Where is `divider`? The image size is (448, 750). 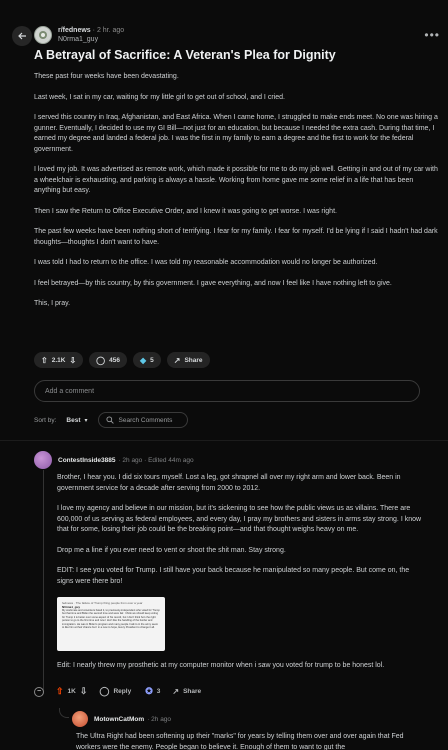 divider is located at coordinates (224, 440).